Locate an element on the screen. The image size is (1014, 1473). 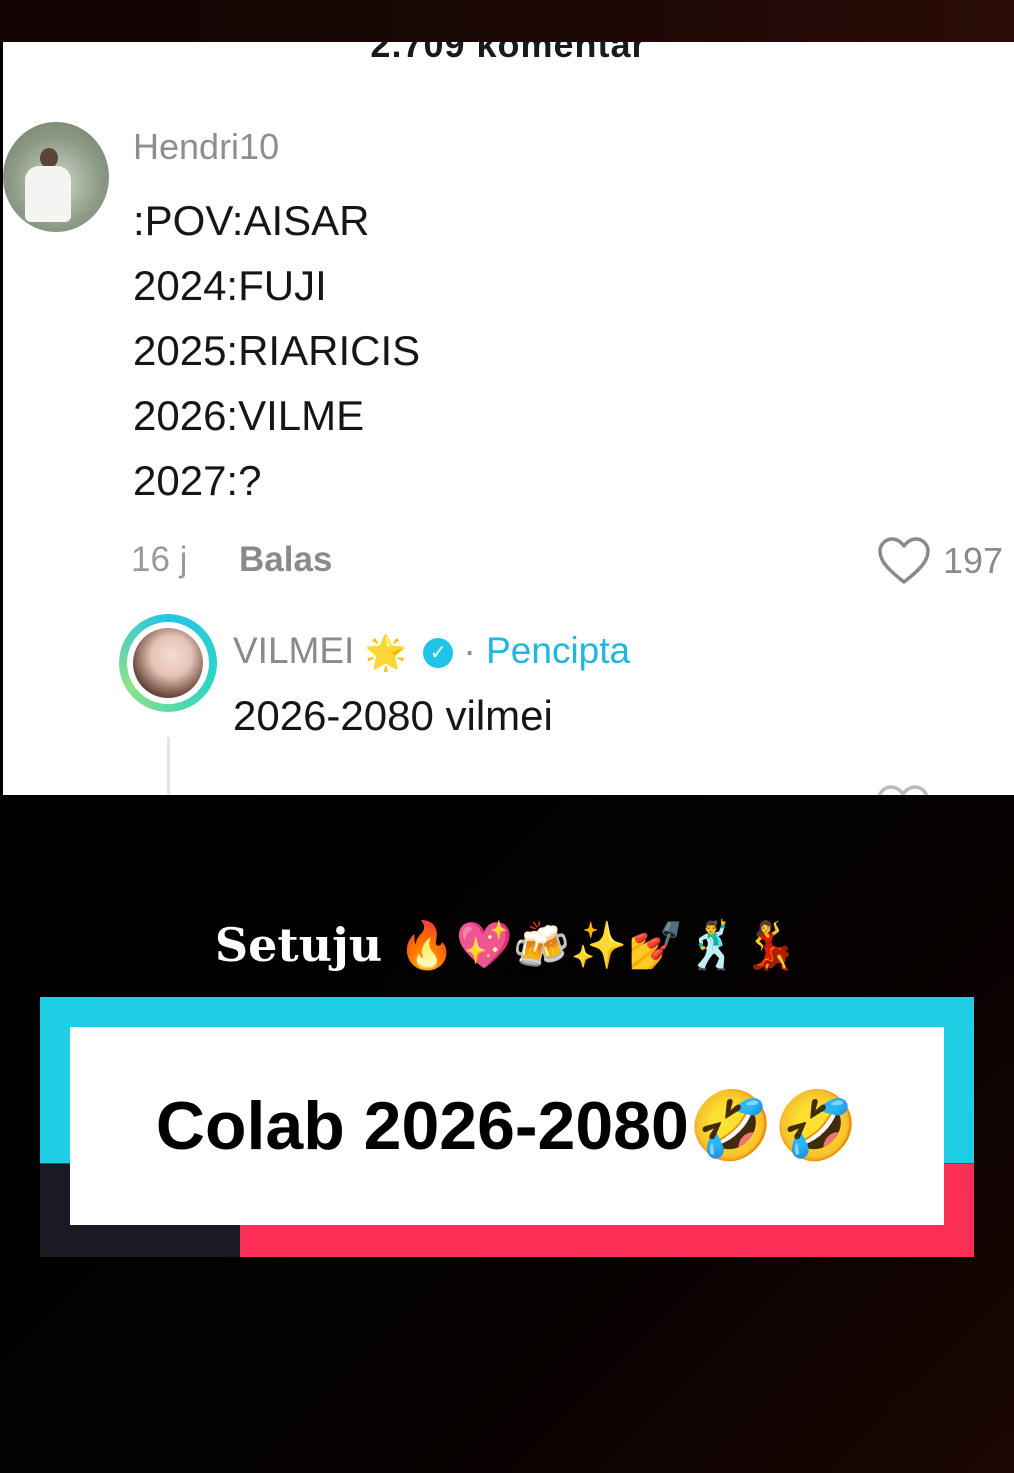
top-bar is located at coordinates (507, 21).